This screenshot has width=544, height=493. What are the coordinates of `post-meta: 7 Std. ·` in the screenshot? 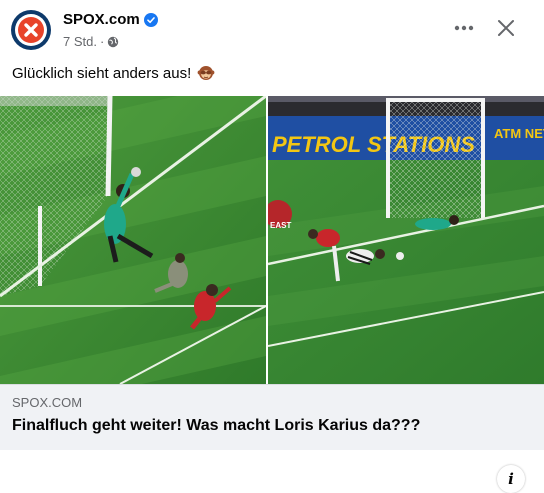 It's located at (91, 41).